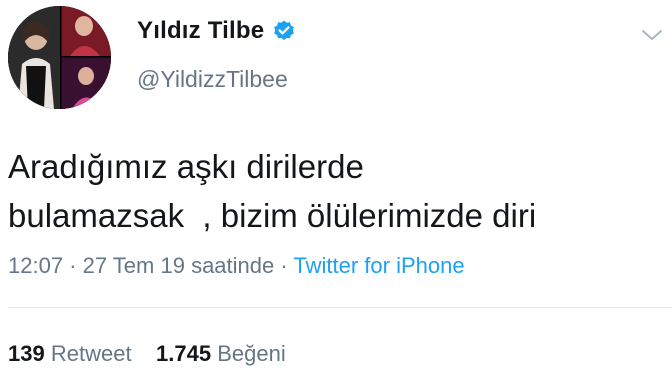 The image size is (672, 378). Describe the element at coordinates (179, 265) in the screenshot. I see `tweet-date: 27 Tem 19 saatinde` at that location.